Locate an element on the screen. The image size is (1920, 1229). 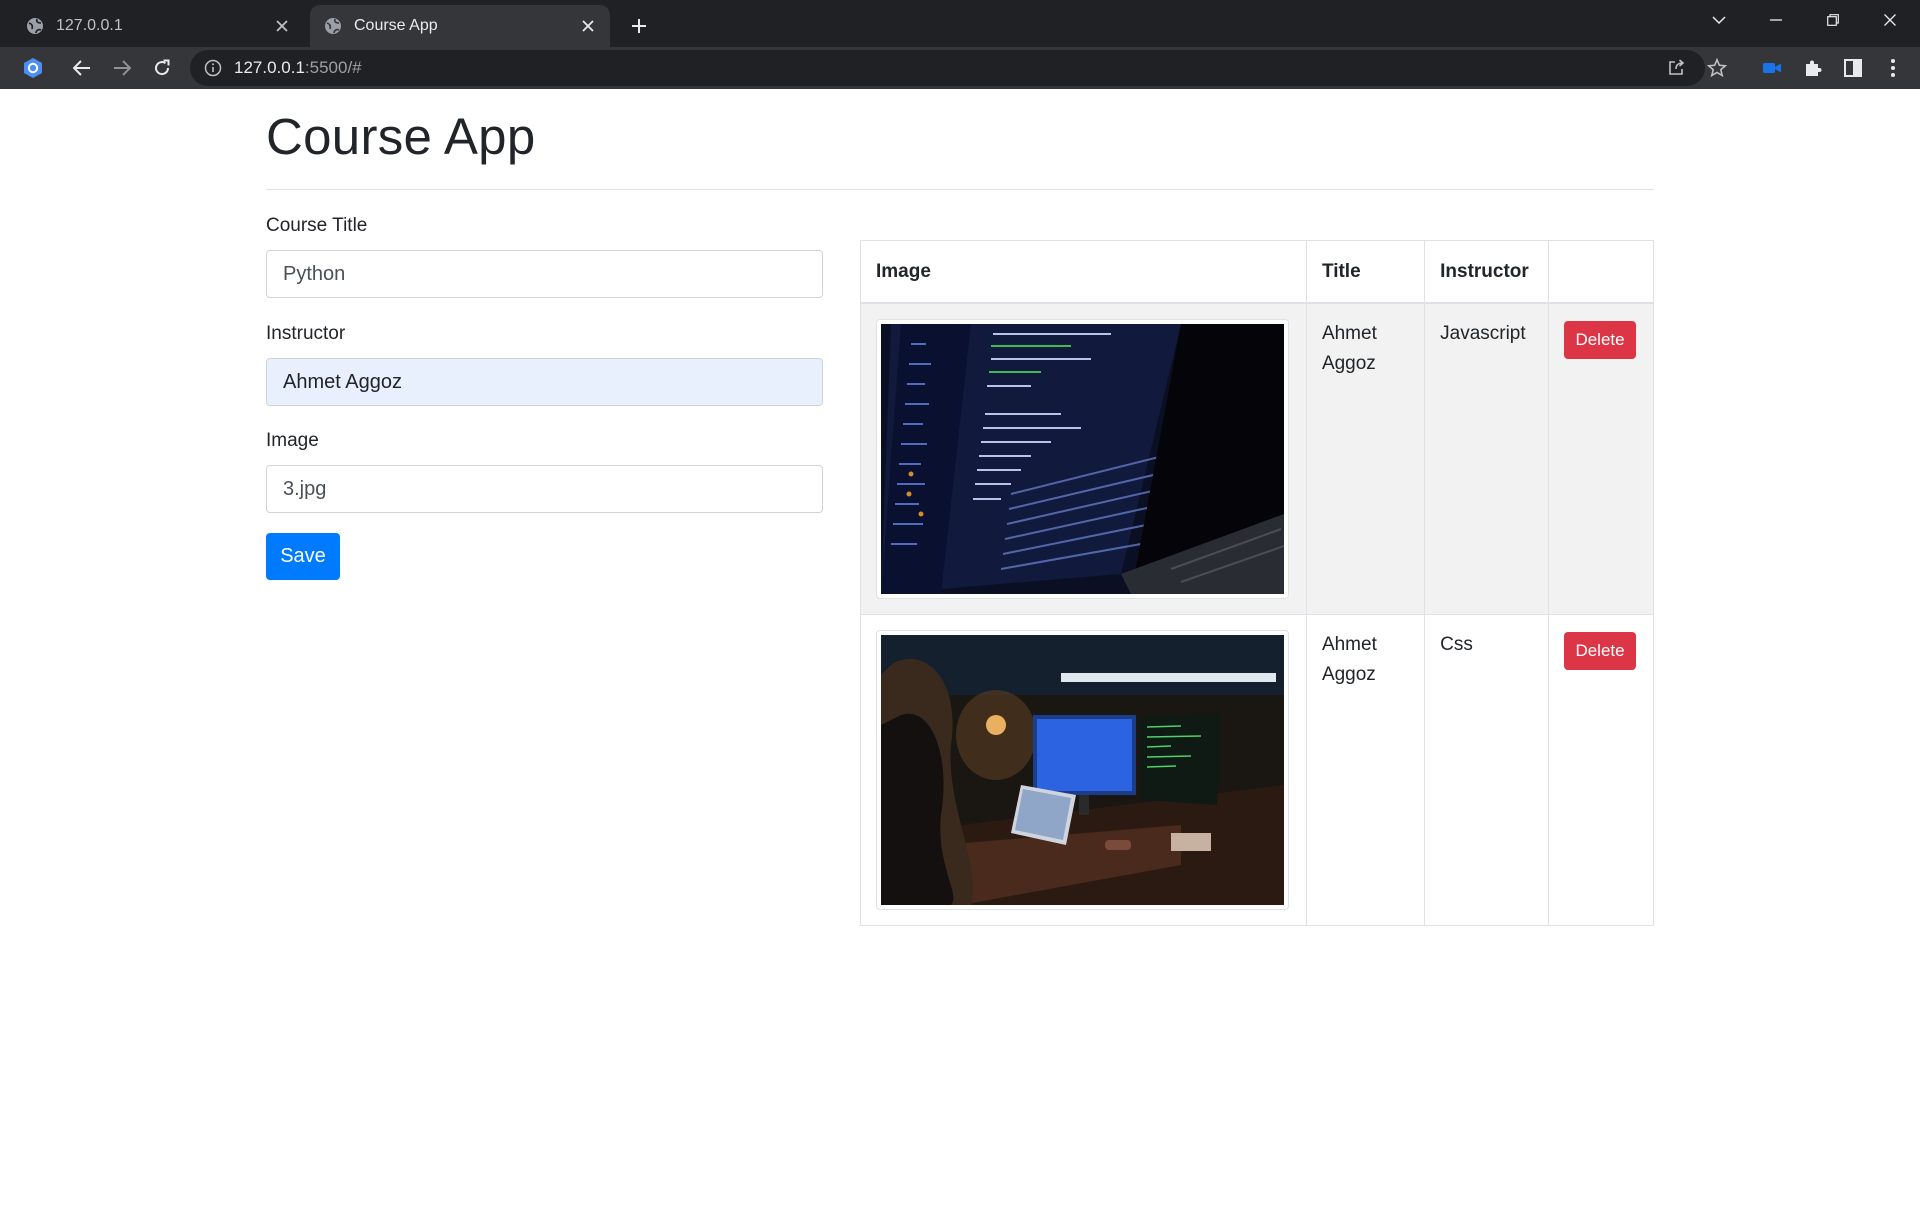
course-thumbnail-code is located at coordinates (1082, 458).